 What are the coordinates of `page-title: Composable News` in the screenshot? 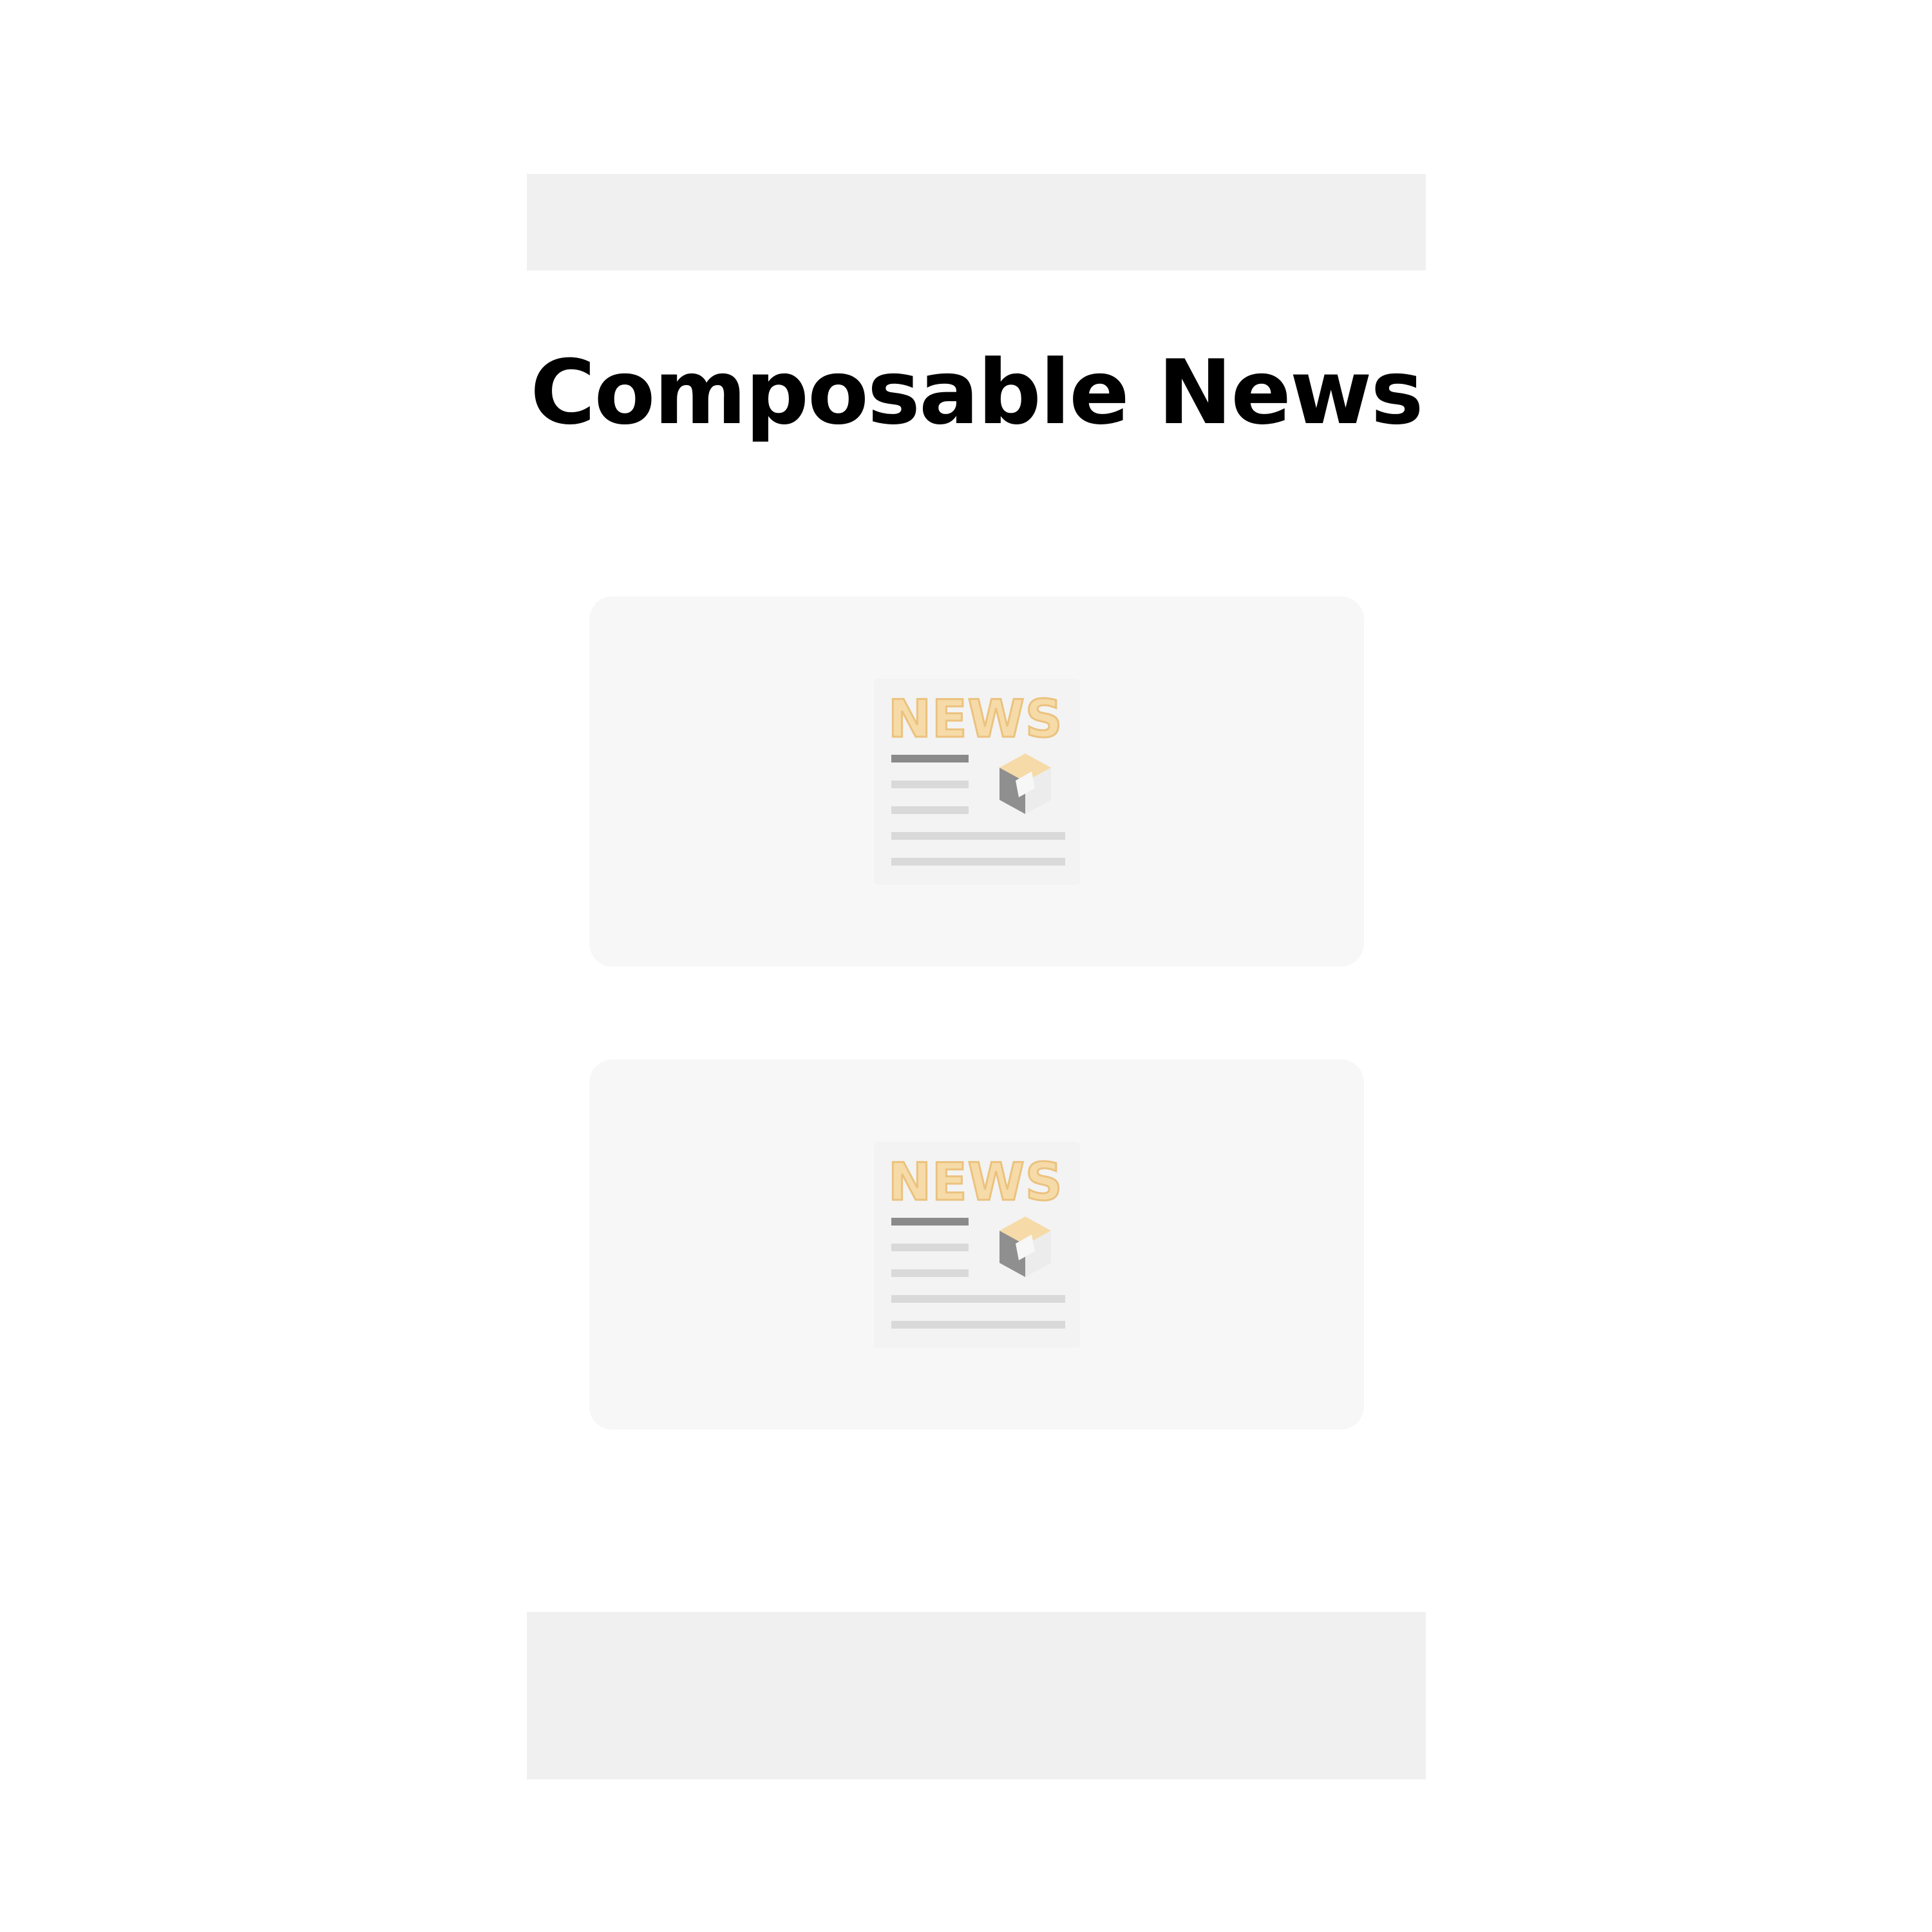 It's located at (976, 393).